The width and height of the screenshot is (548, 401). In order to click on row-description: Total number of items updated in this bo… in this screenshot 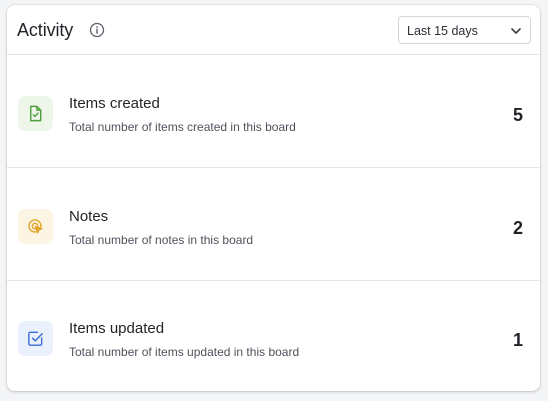, I will do `click(184, 352)`.